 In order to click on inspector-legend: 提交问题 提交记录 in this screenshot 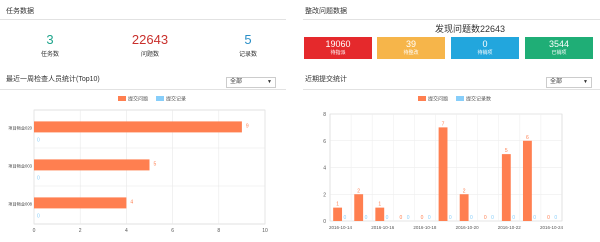, I will do `click(152, 99)`.